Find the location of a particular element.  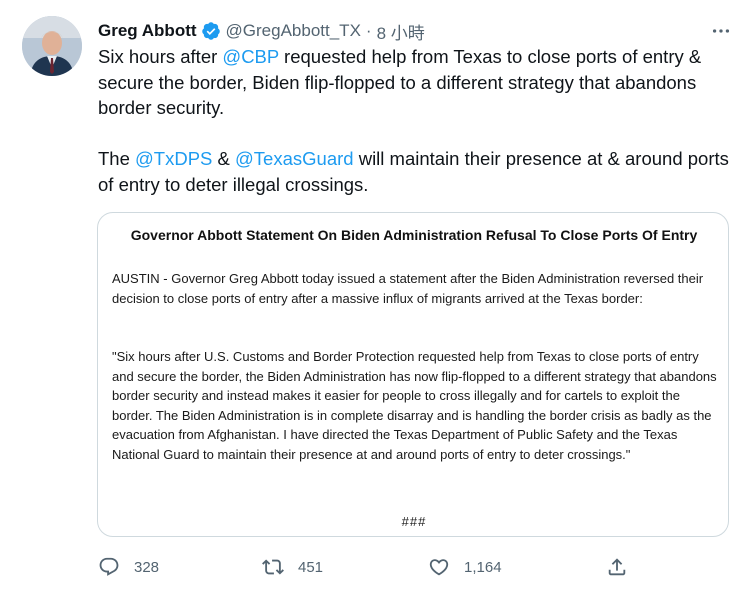

text-segment: The is located at coordinates (117, 158).